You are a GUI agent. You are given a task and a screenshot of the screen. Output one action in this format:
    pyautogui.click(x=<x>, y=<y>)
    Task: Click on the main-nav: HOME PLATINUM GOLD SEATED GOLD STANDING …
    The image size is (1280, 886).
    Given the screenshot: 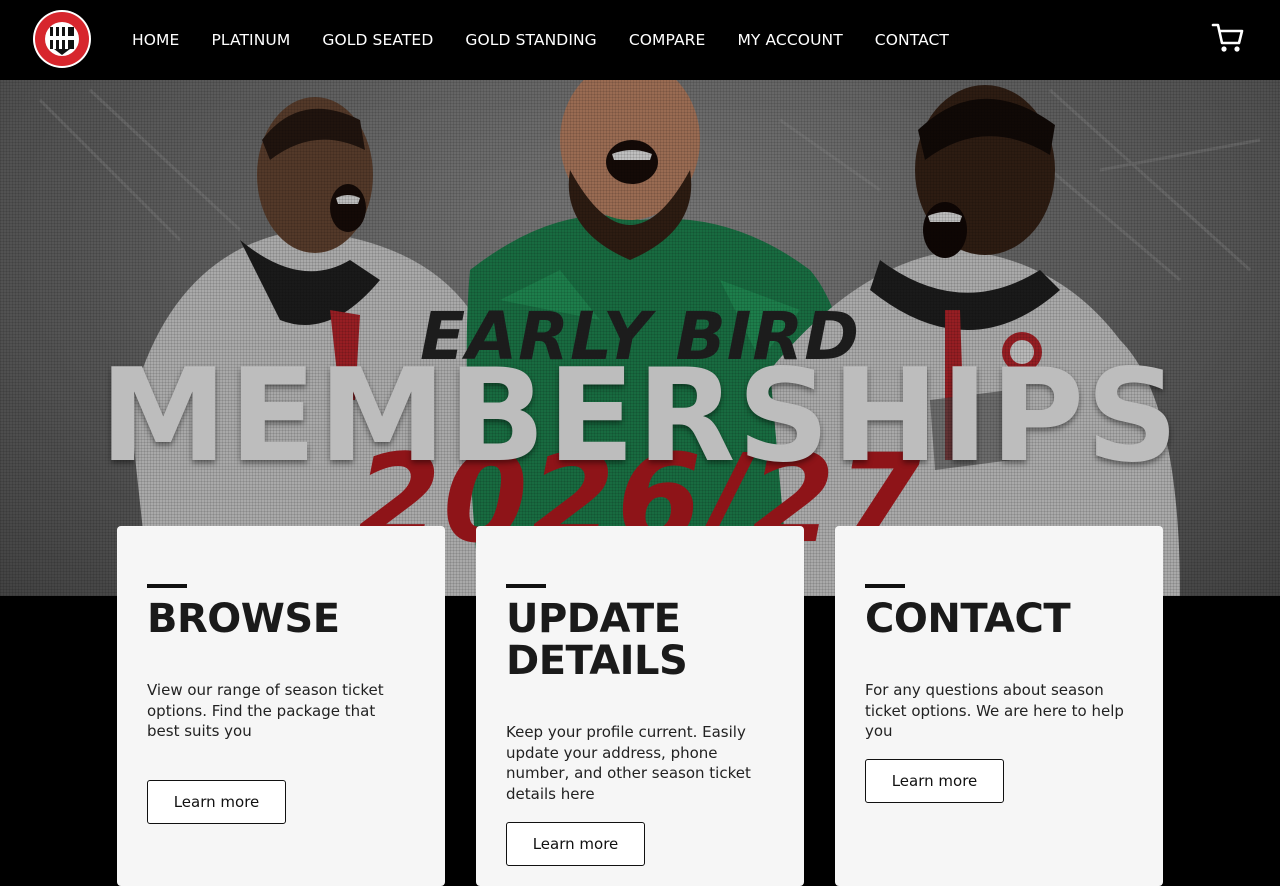 What is the action you would take?
    pyautogui.click(x=540, y=40)
    